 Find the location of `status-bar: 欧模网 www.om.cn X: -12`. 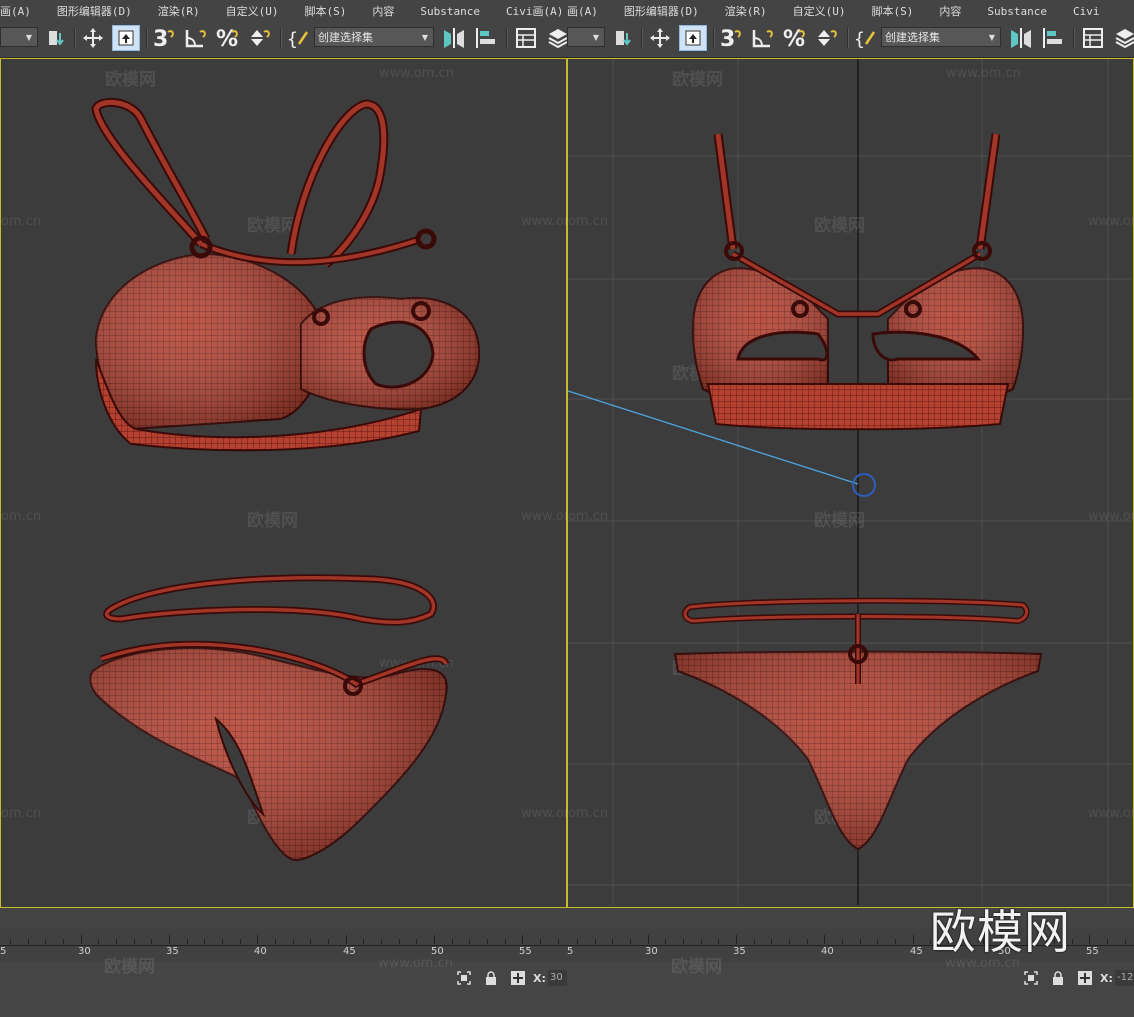

status-bar: 欧模网 www.om.cn X: -12 is located at coordinates (850, 986).